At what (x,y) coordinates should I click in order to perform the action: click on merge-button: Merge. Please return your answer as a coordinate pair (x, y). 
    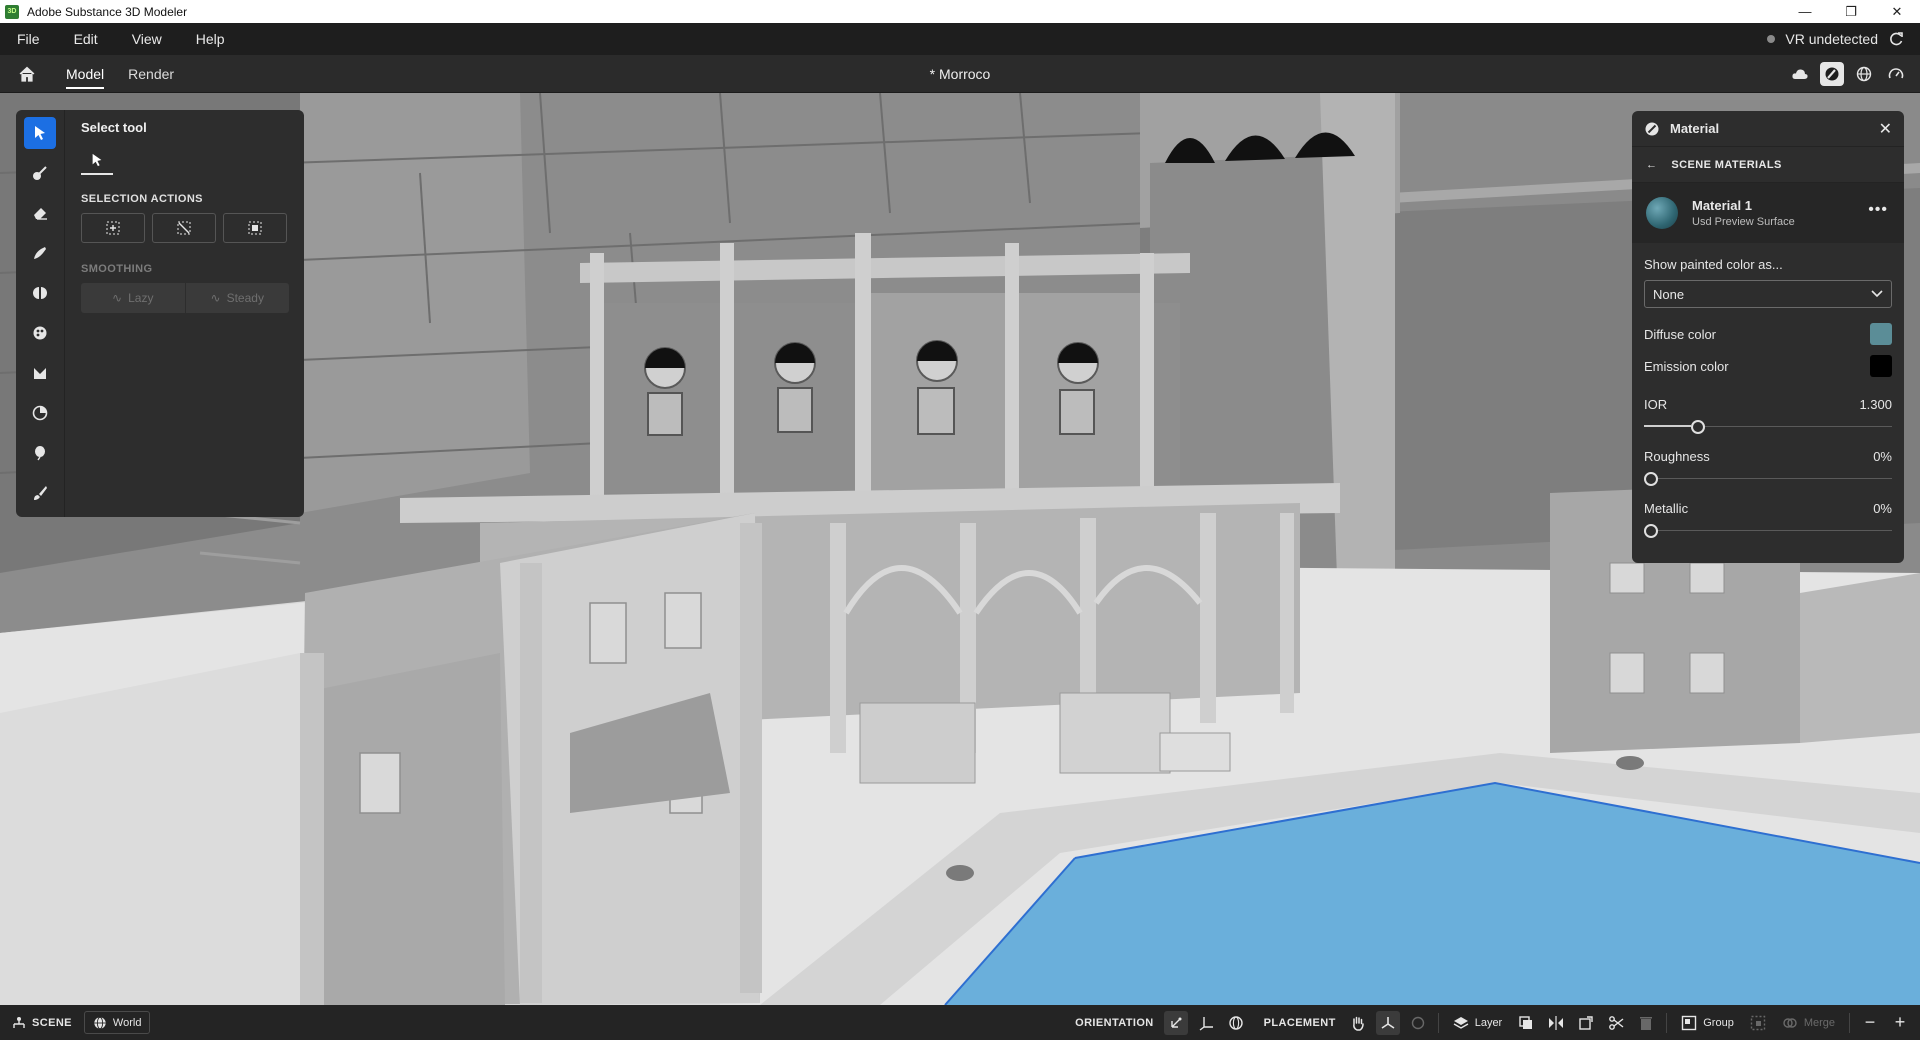
    Looking at the image, I should click on (1808, 1023).